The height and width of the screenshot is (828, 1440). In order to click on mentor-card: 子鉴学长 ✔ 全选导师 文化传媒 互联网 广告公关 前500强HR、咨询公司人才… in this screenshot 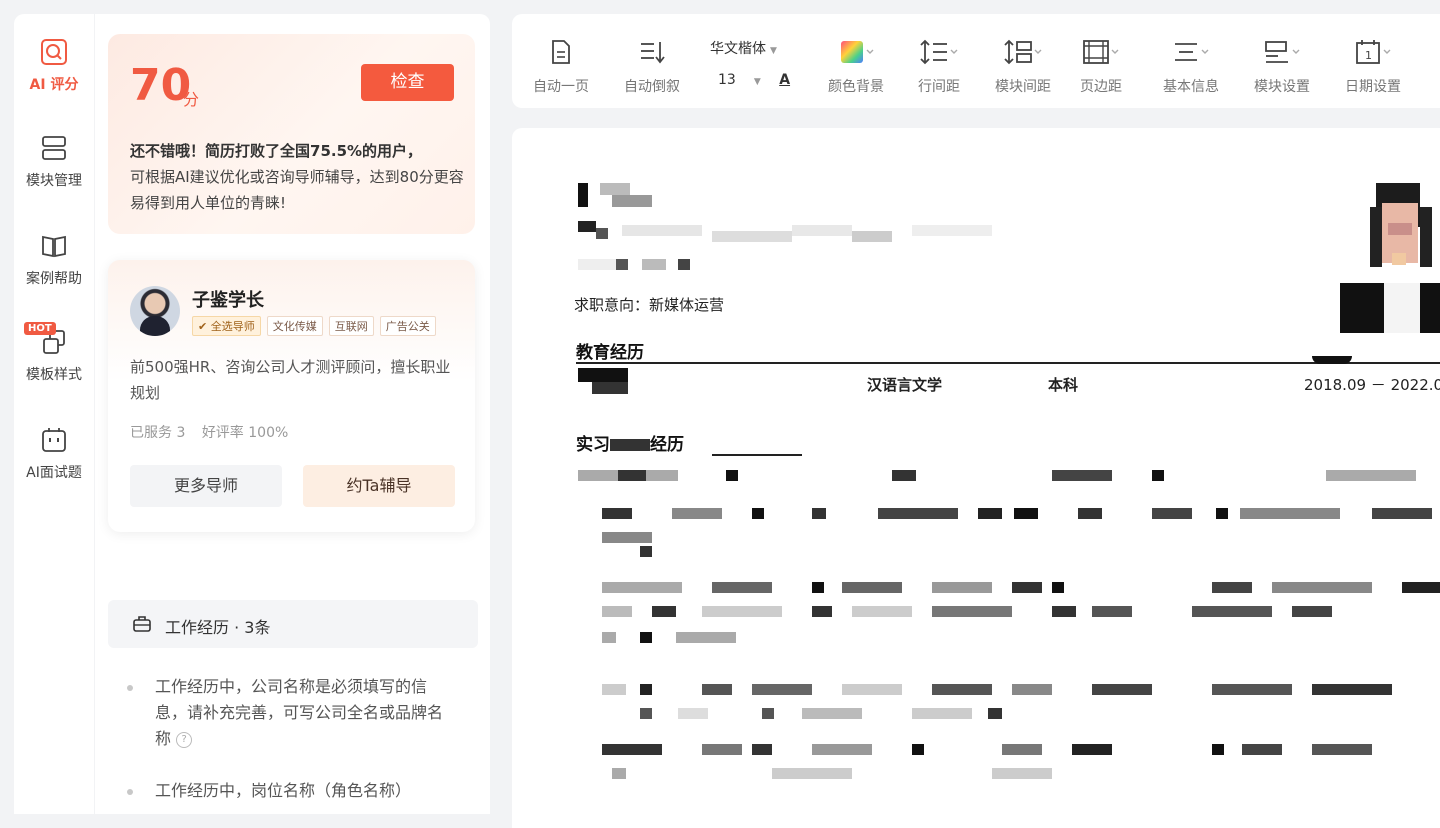, I will do `click(291, 396)`.